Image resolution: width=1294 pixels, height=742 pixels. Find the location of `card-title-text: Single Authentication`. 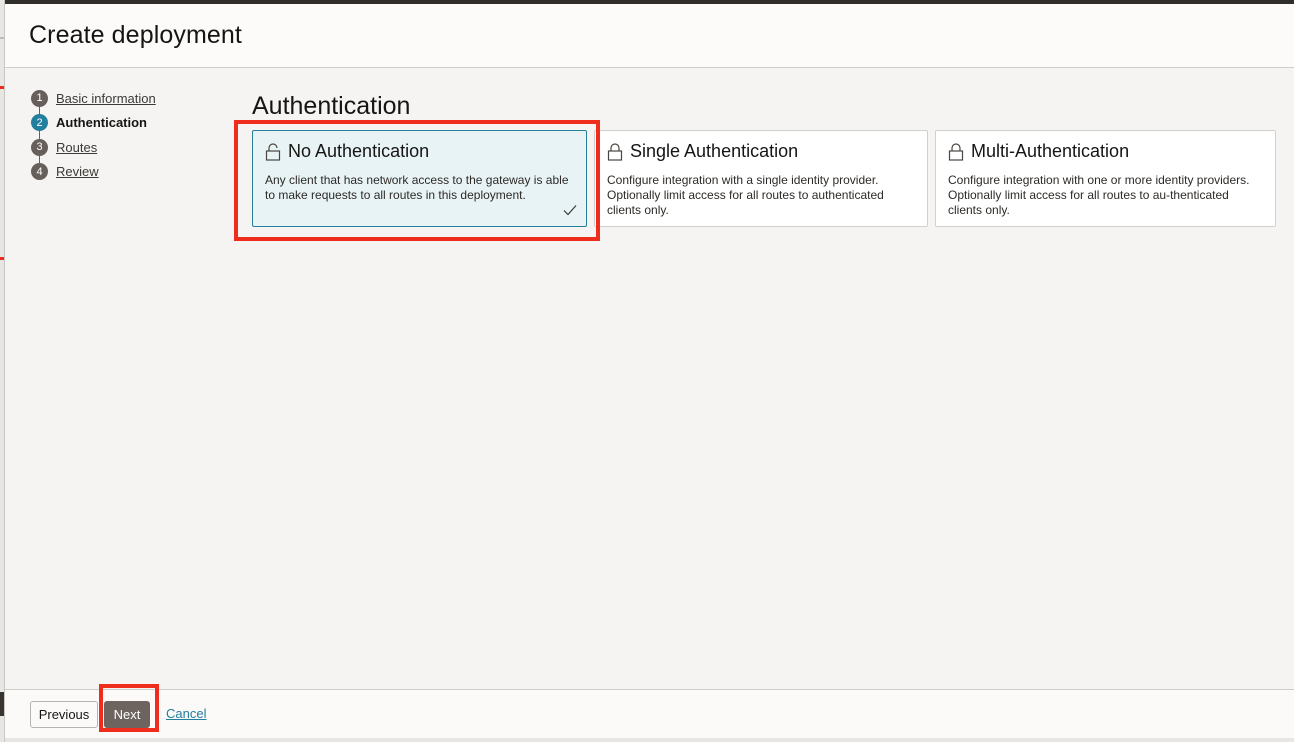

card-title-text: Single Authentication is located at coordinates (714, 151).